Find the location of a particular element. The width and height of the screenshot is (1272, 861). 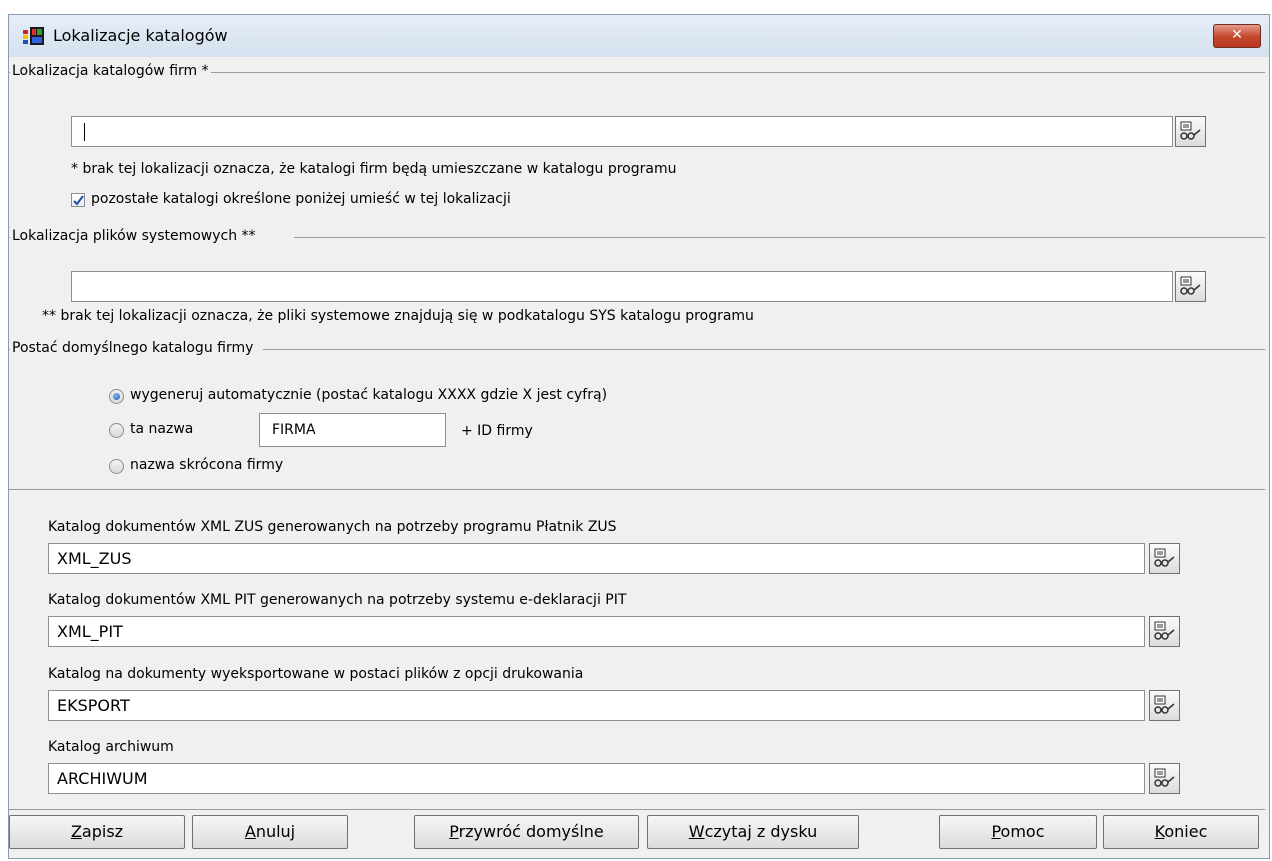

close-button: ✕ is located at coordinates (1237, 36).